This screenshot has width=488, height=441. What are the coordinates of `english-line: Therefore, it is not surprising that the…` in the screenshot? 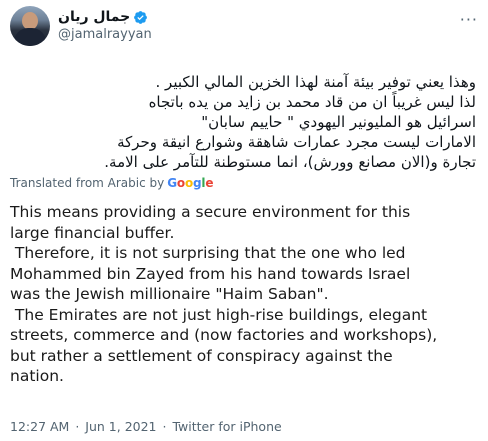 It's located at (208, 253).